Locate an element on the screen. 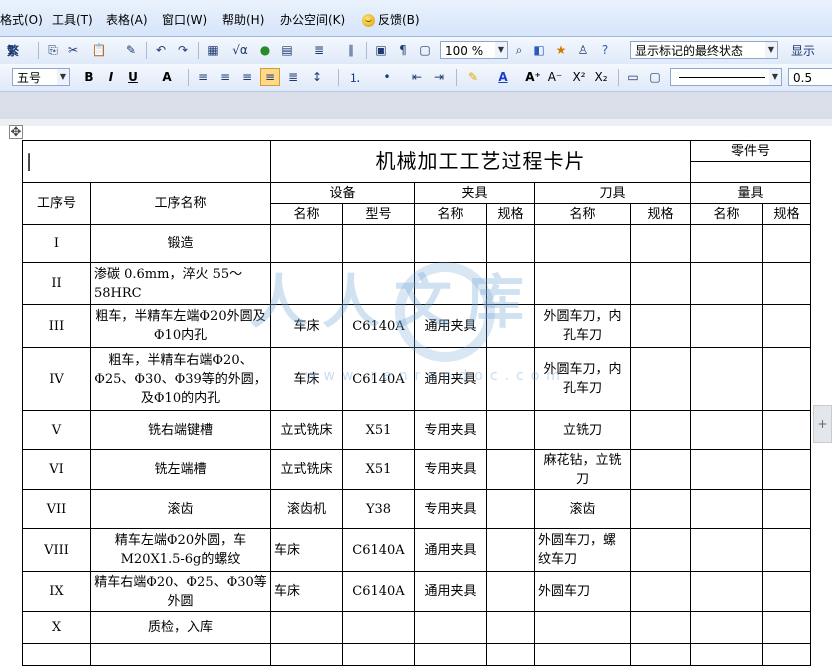 The image size is (832, 666). columns-icon: ≣ is located at coordinates (319, 50).